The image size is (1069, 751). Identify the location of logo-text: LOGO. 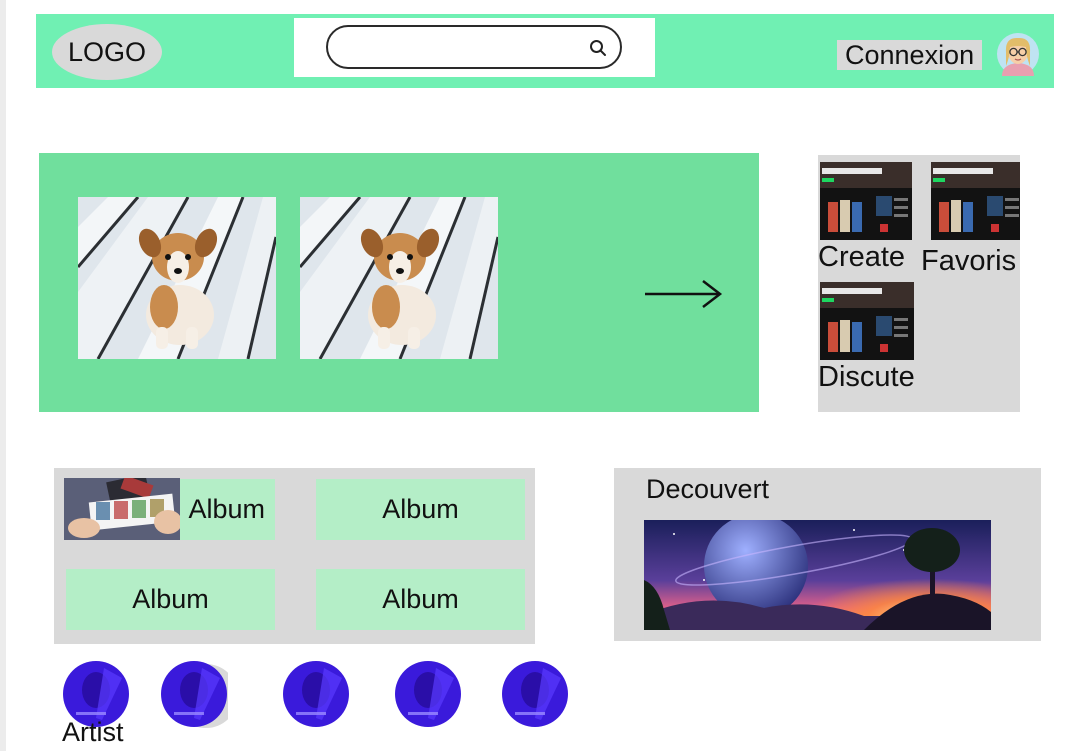
(107, 51).